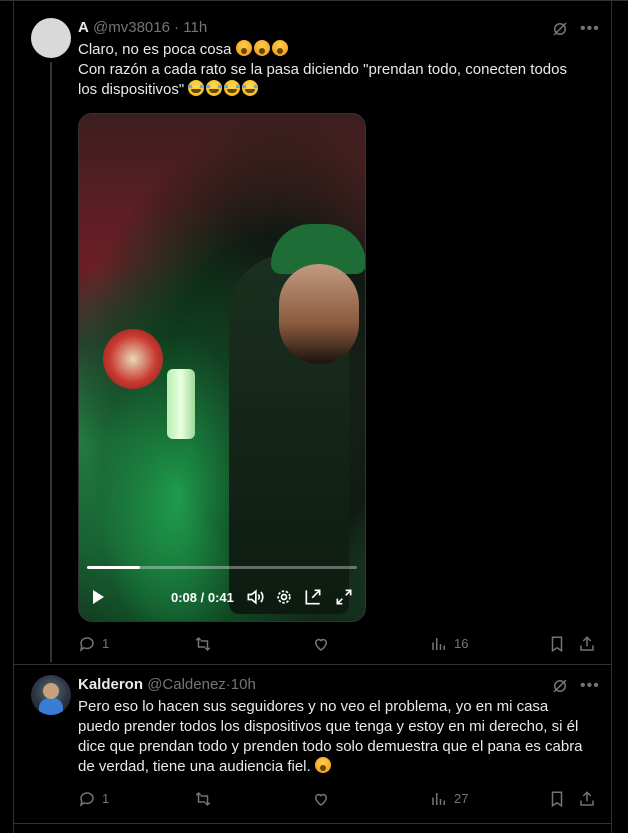 This screenshot has height=833, width=628. I want to click on video-controls: 0:08 / 0:41, so click(222, 599).